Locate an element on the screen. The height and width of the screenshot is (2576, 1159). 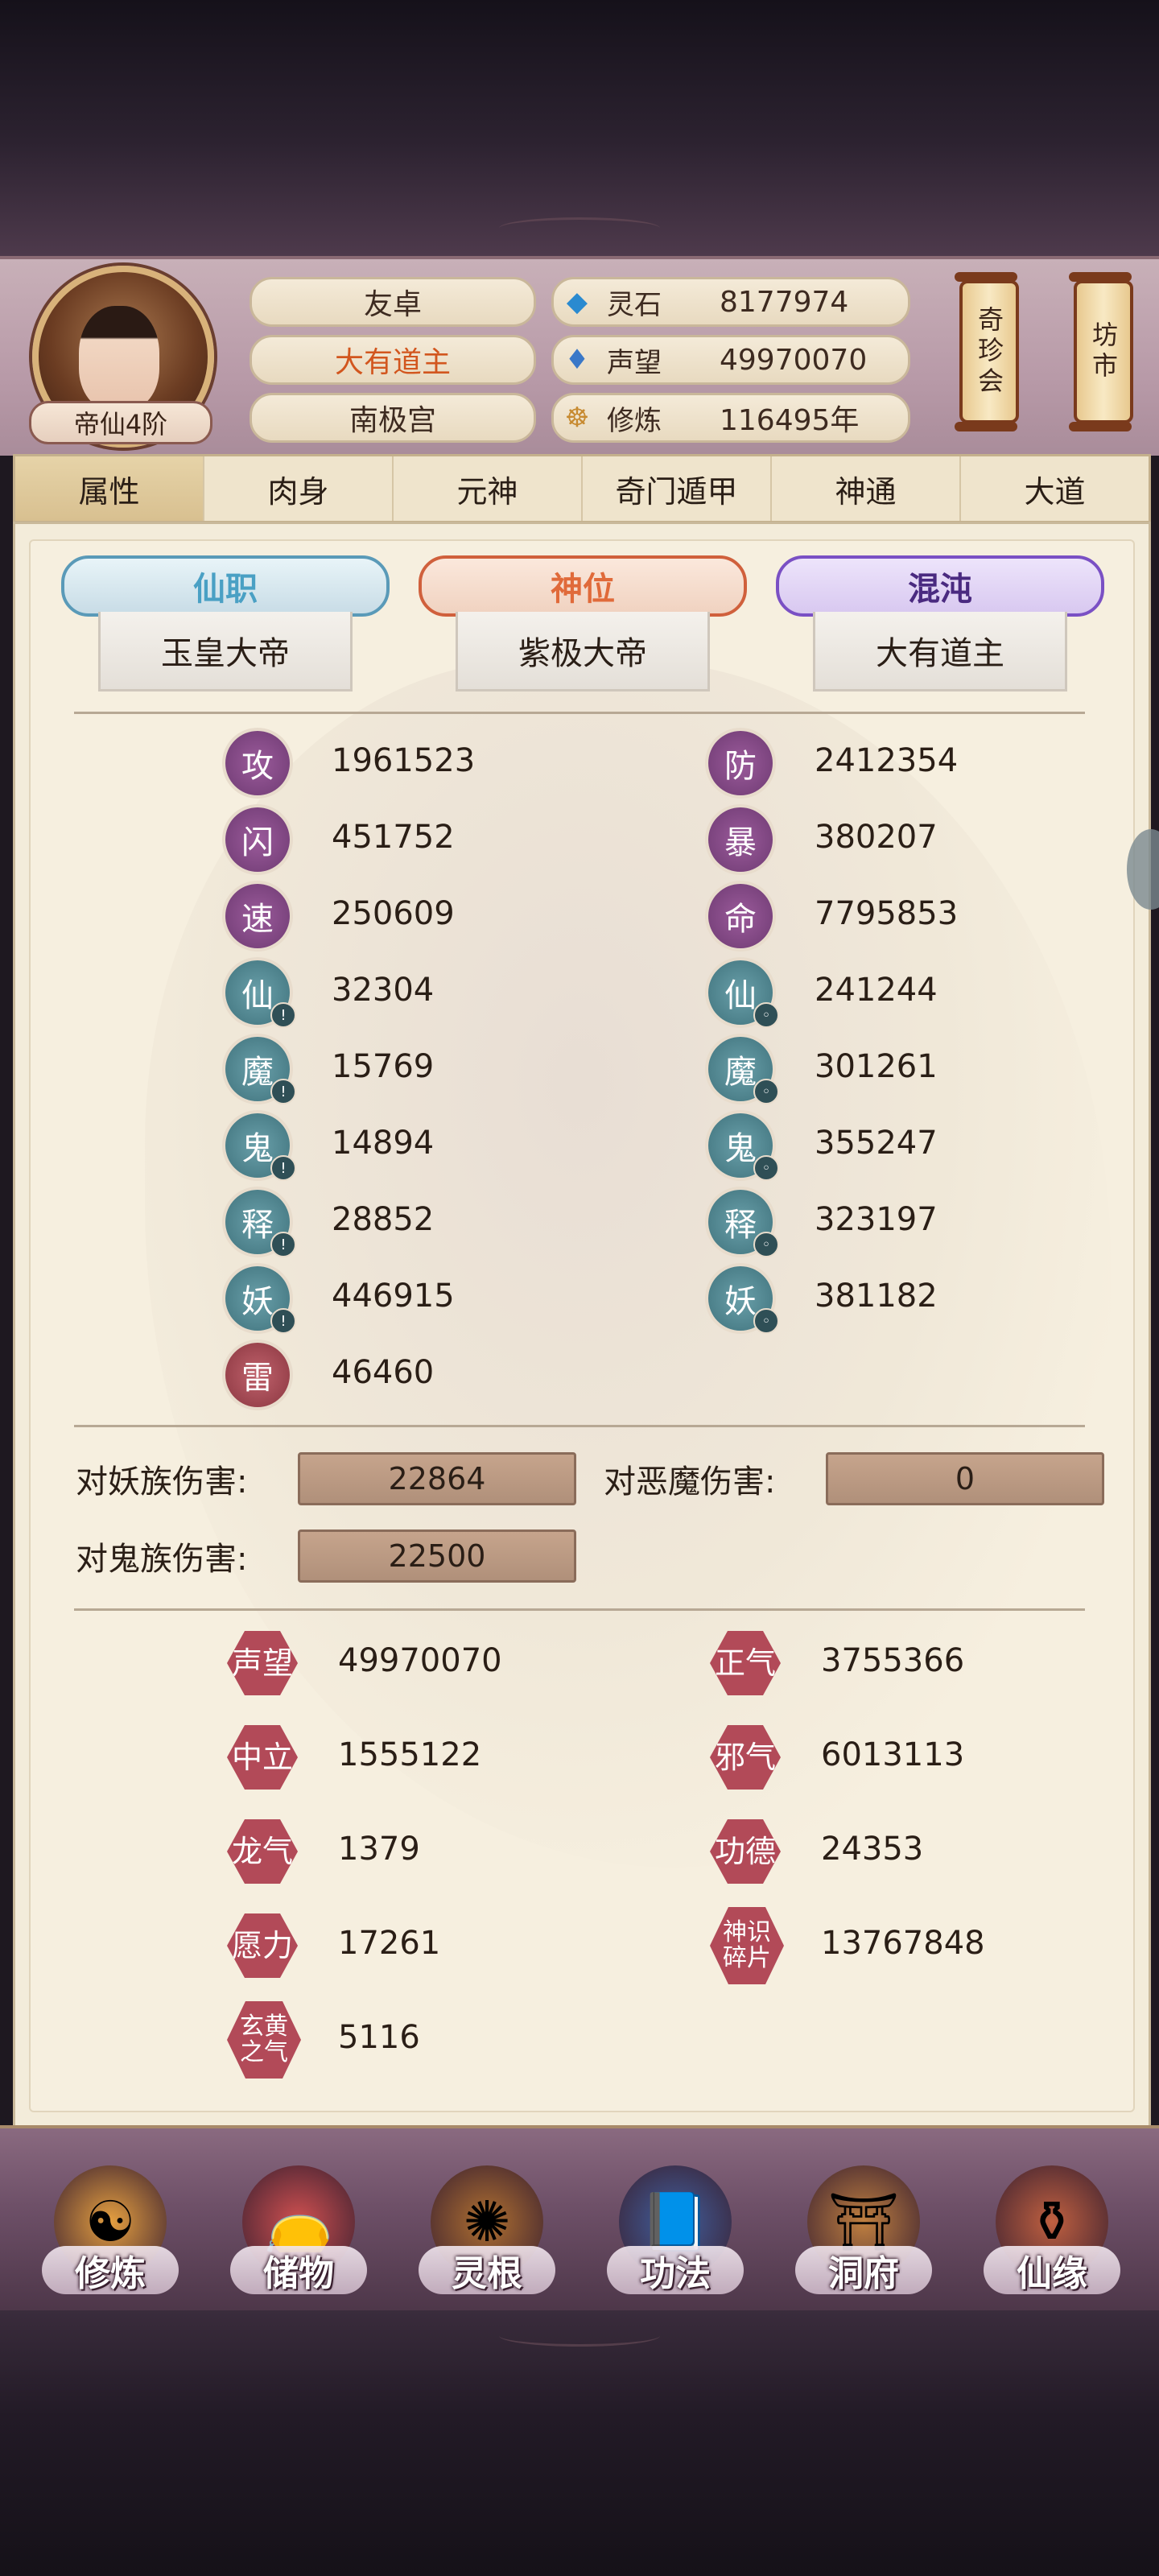
extra-stat-glyph: 邪气 is located at coordinates (745, 1757).